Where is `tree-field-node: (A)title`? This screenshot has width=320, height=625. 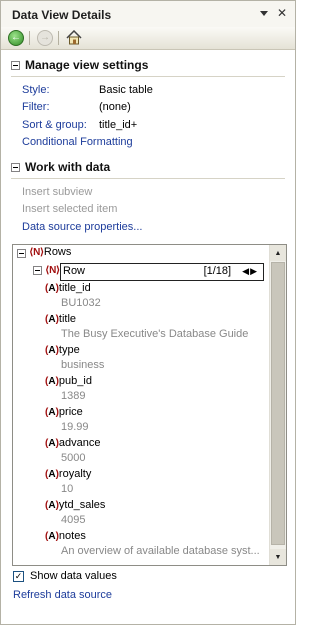 tree-field-node: (A)title is located at coordinates (60, 319).